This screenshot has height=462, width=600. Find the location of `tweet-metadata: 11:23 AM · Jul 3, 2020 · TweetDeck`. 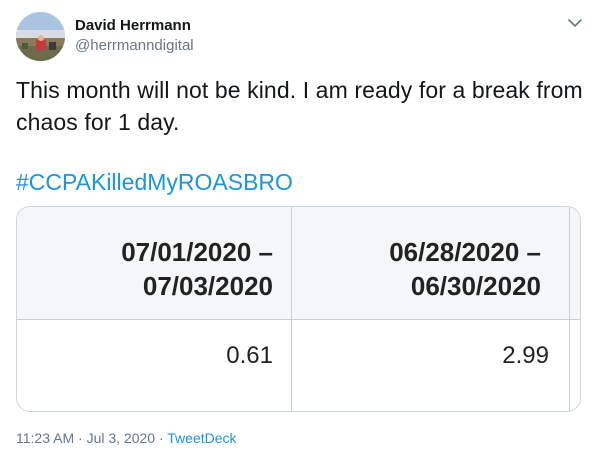

tweet-metadata: 11:23 AM · Jul 3, 2020 · TweetDeck is located at coordinates (126, 438).